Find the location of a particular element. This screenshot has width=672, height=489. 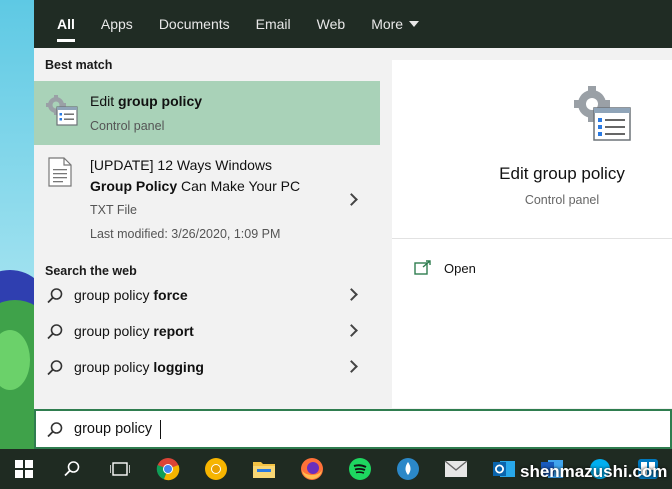

tab-web: Web is located at coordinates (331, 24).